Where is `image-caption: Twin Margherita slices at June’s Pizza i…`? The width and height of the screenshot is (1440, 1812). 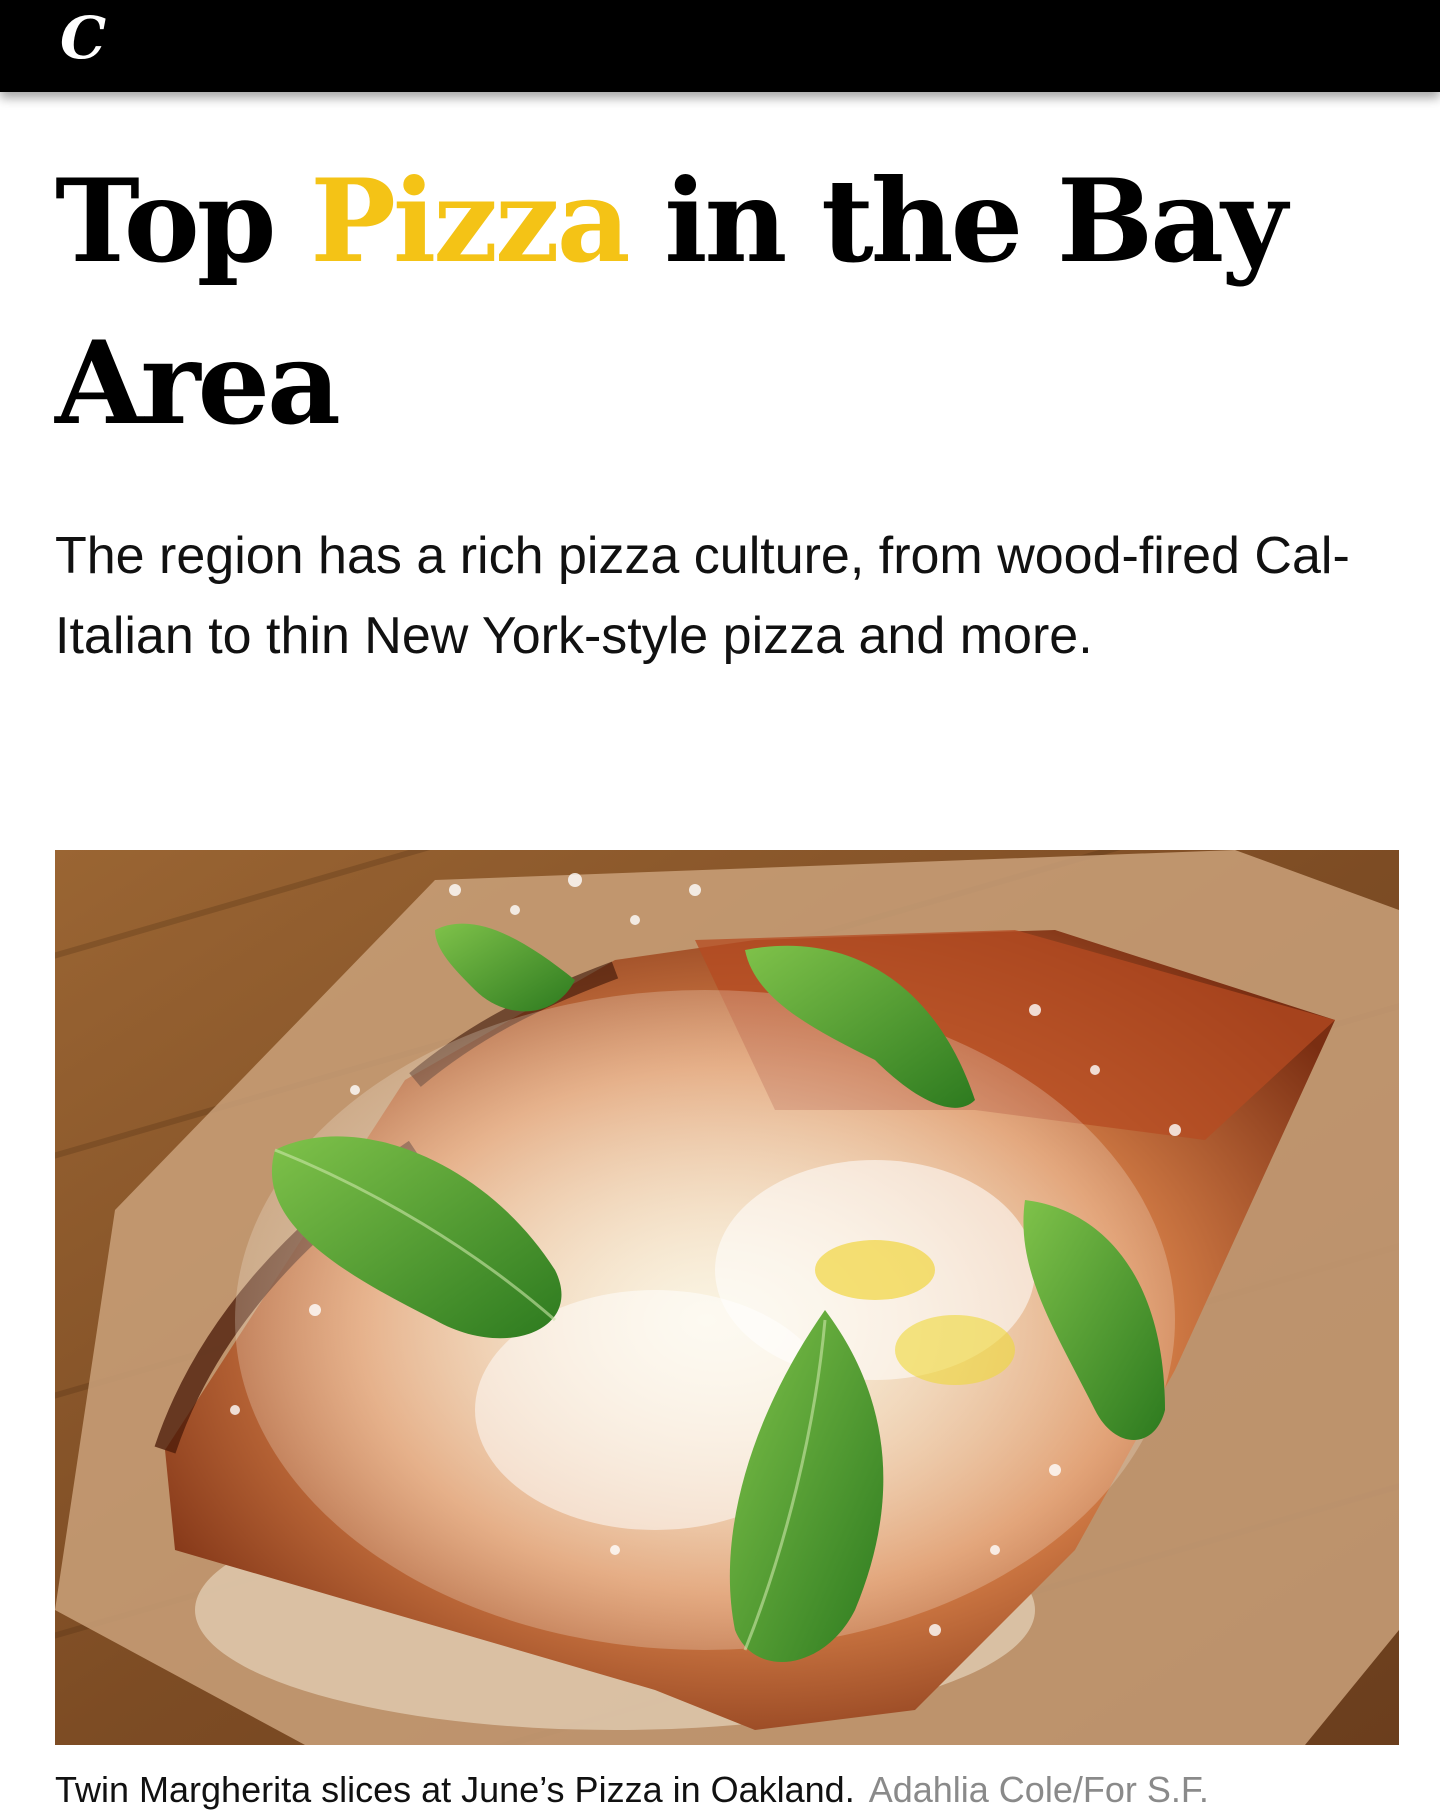
image-caption: Twin Margherita slices at June’s Pizza i… is located at coordinates (727, 1790).